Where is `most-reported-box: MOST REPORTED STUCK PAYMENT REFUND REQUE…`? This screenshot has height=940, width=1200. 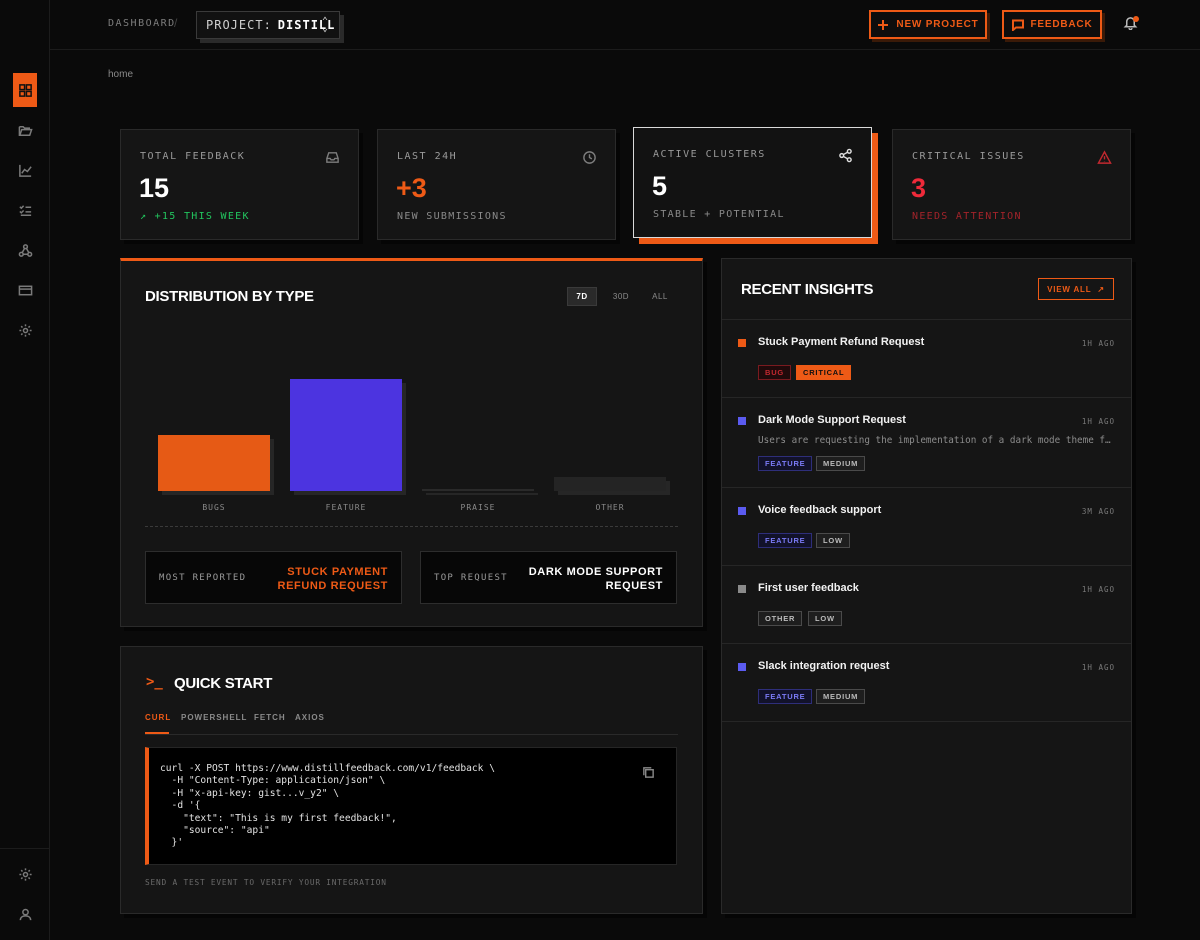 most-reported-box: MOST REPORTED STUCK PAYMENT REFUND REQUE… is located at coordinates (273, 577).